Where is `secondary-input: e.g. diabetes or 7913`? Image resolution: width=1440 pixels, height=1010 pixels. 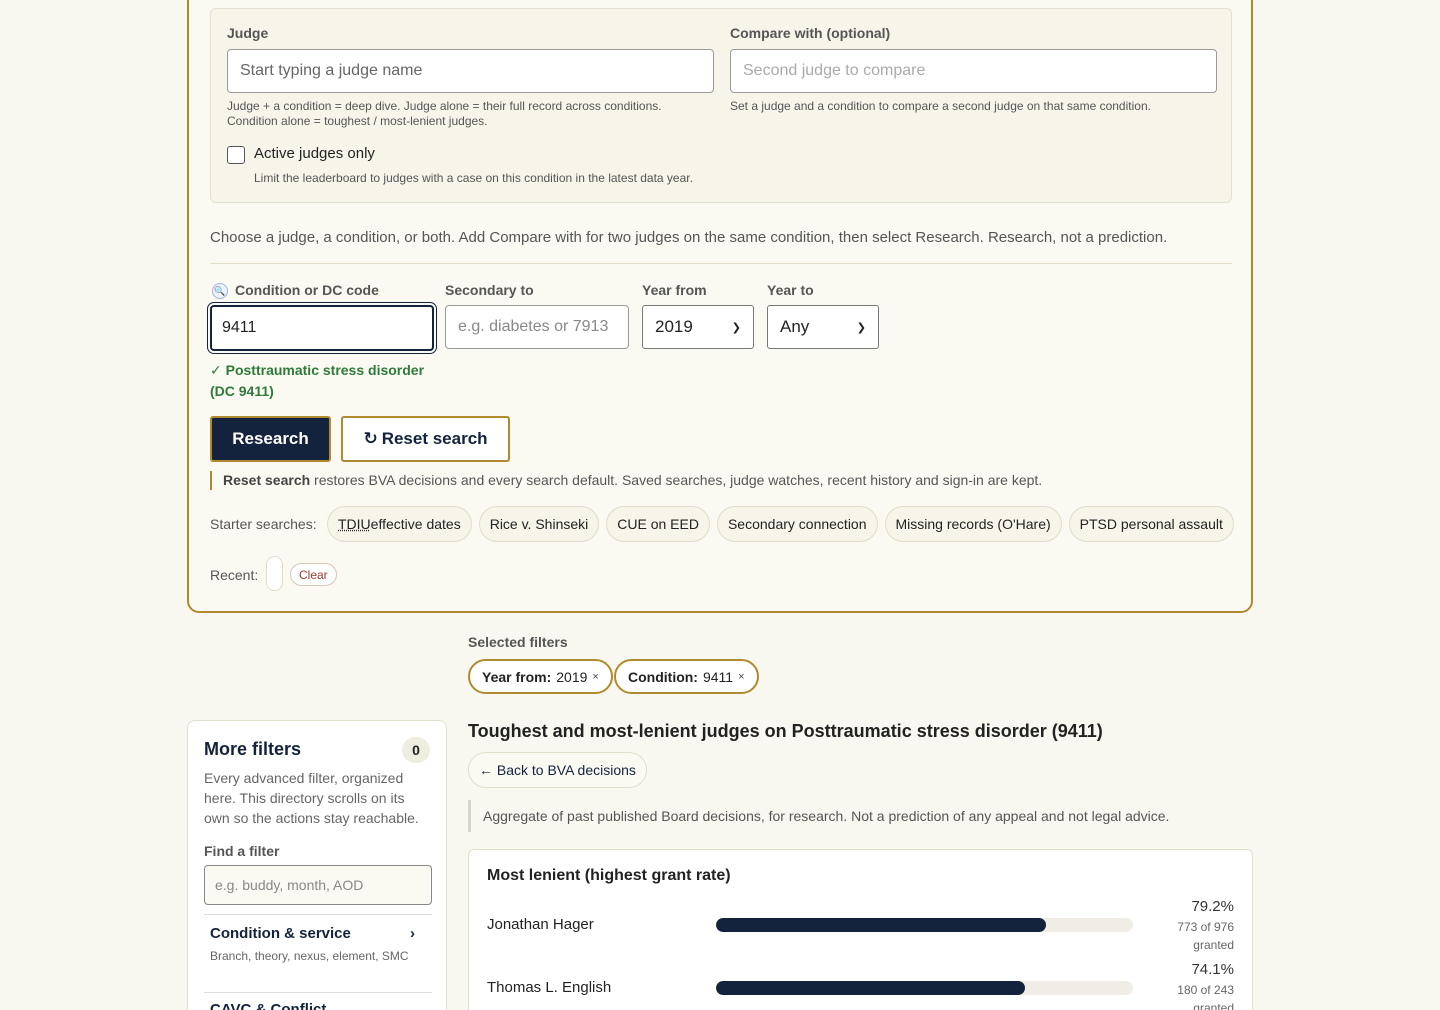 secondary-input: e.g. diabetes or 7913 is located at coordinates (537, 327).